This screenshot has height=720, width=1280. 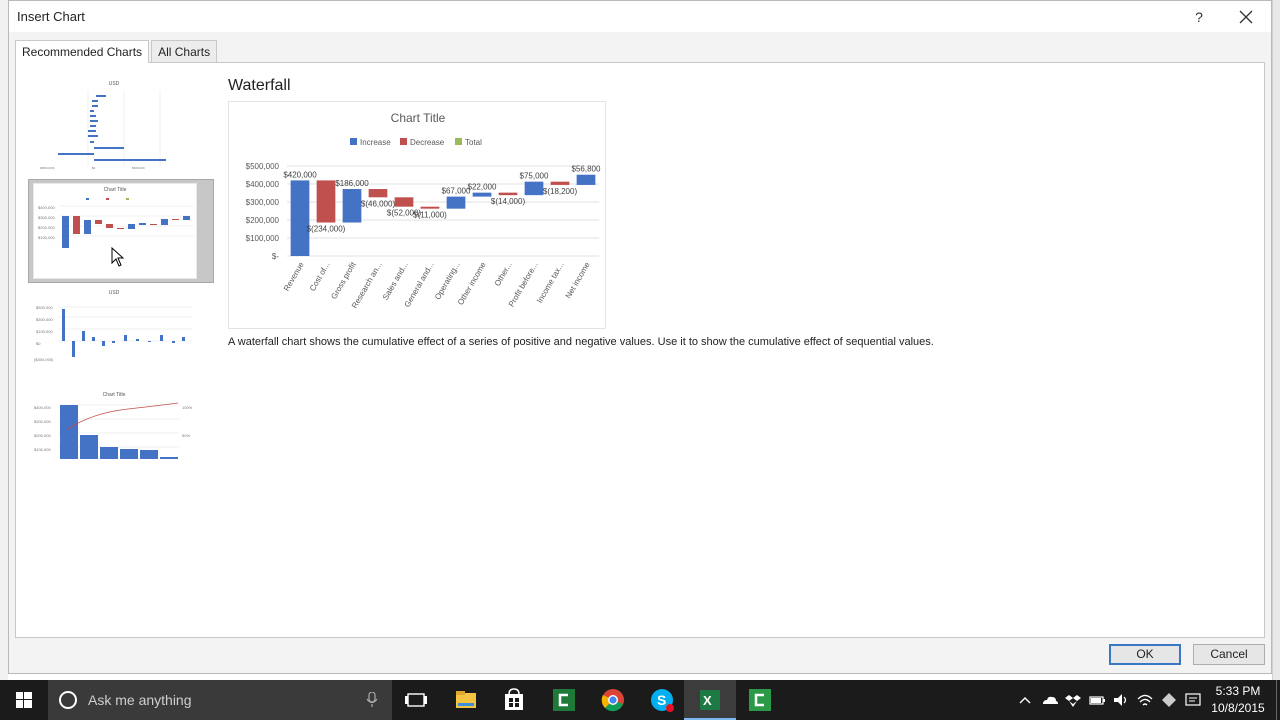 What do you see at coordinates (259, 85) in the screenshot?
I see `preview-heading: Waterfall` at bounding box center [259, 85].